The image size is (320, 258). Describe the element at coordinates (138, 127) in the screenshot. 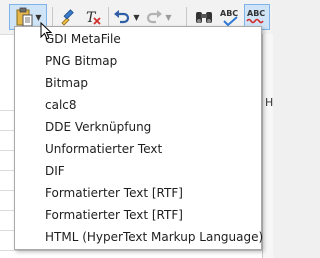

I see `menu-item-dde-link: DDE Verknüpfung` at that location.